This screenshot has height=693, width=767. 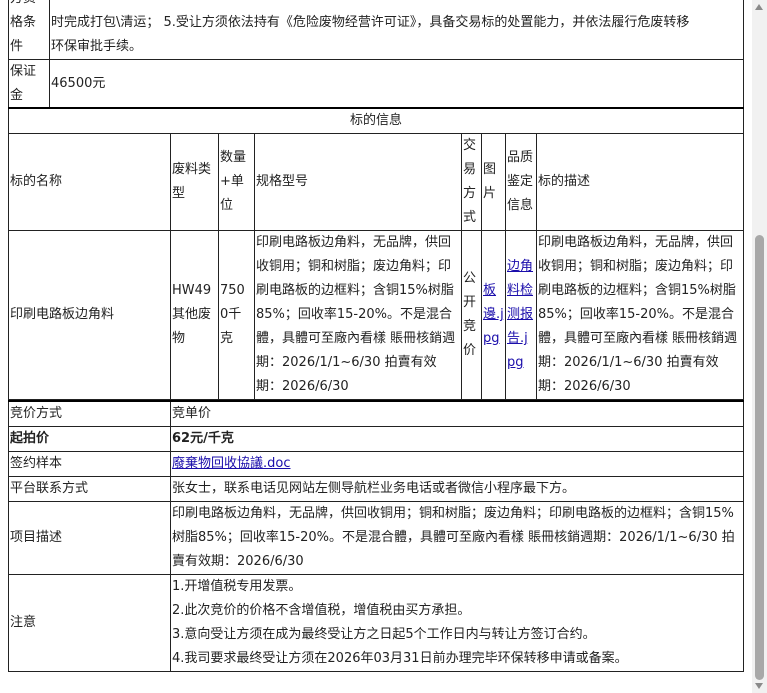 I want to click on header-quality: 品质鉴定信息, so click(x=521, y=182).